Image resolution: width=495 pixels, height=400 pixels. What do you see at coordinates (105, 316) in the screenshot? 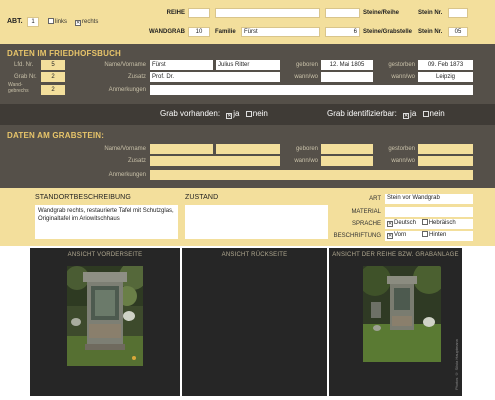
I see `photo-vorderseite-image` at bounding box center [105, 316].